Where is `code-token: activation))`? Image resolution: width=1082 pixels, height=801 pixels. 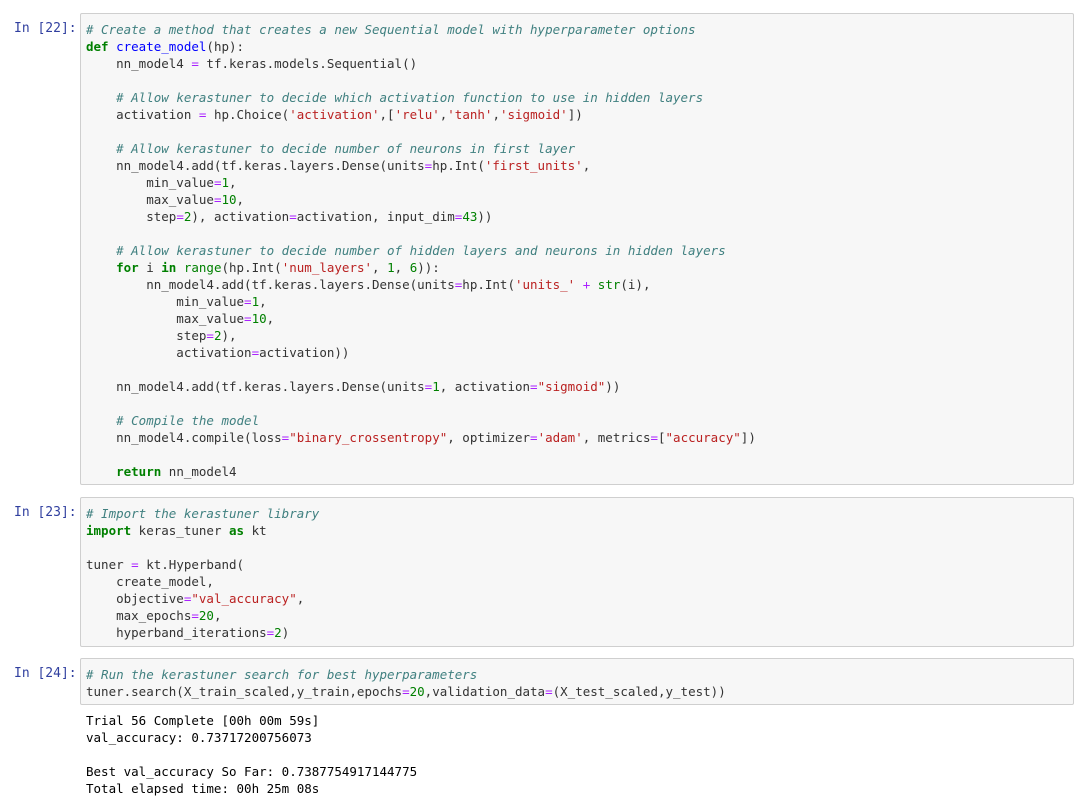 code-token: activation)) is located at coordinates (304, 352).